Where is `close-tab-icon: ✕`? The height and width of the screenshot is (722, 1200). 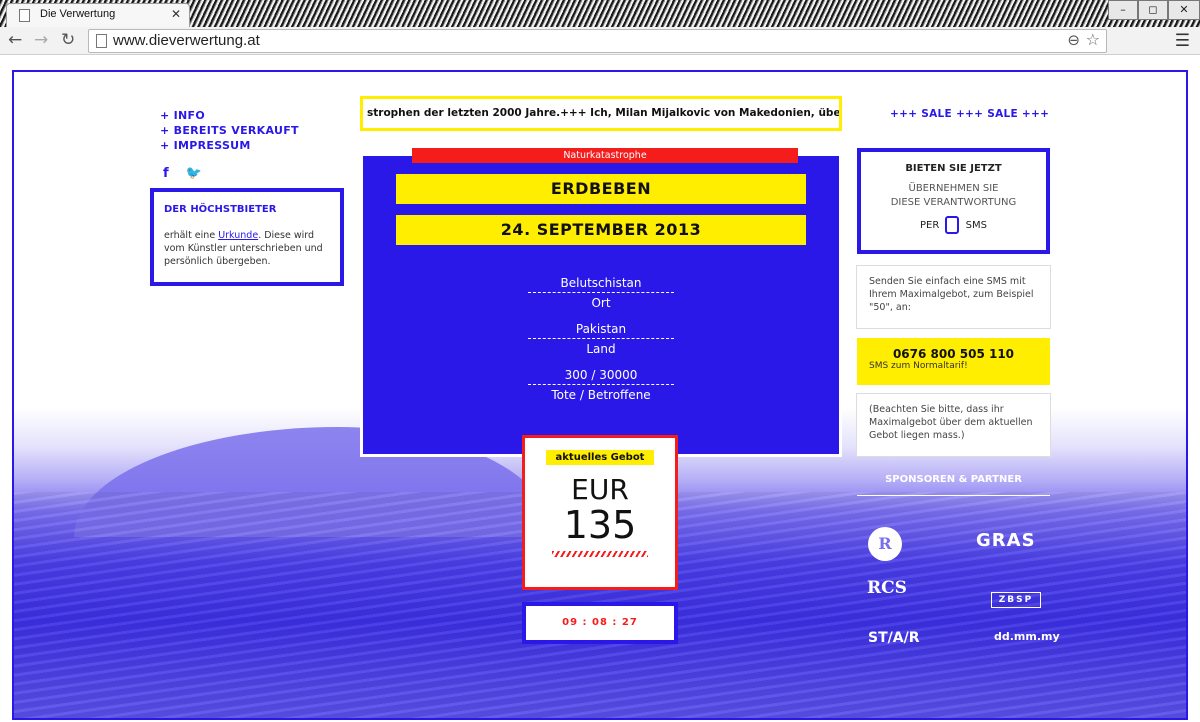 close-tab-icon: ✕ is located at coordinates (176, 14).